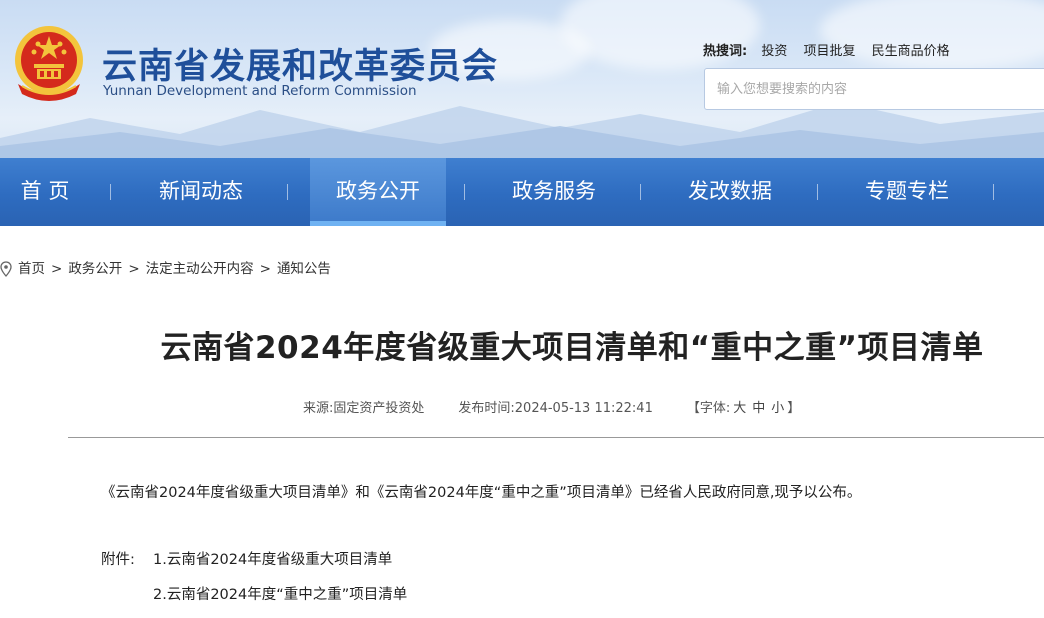  What do you see at coordinates (911, 51) in the screenshot?
I see `hot-word-link: 民生商品价格` at bounding box center [911, 51].